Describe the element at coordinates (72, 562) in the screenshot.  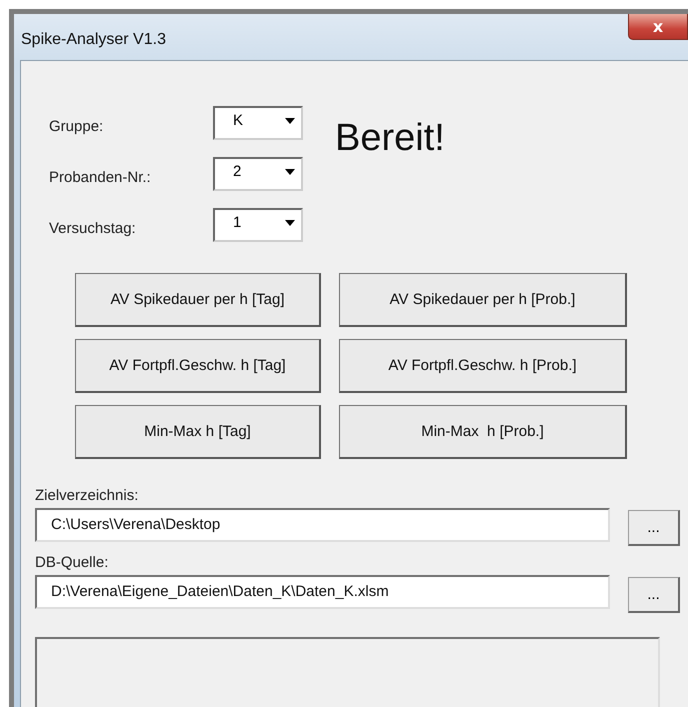
I see `field-label: DB-Quelle:` at that location.